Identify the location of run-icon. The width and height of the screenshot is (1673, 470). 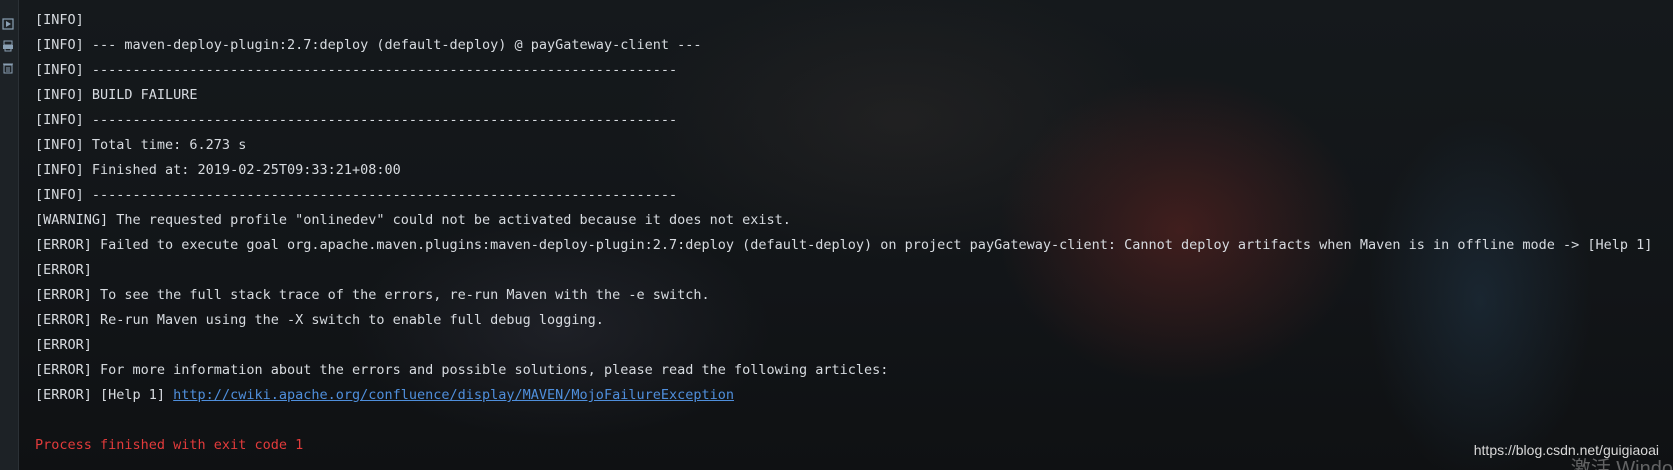
(8, 25).